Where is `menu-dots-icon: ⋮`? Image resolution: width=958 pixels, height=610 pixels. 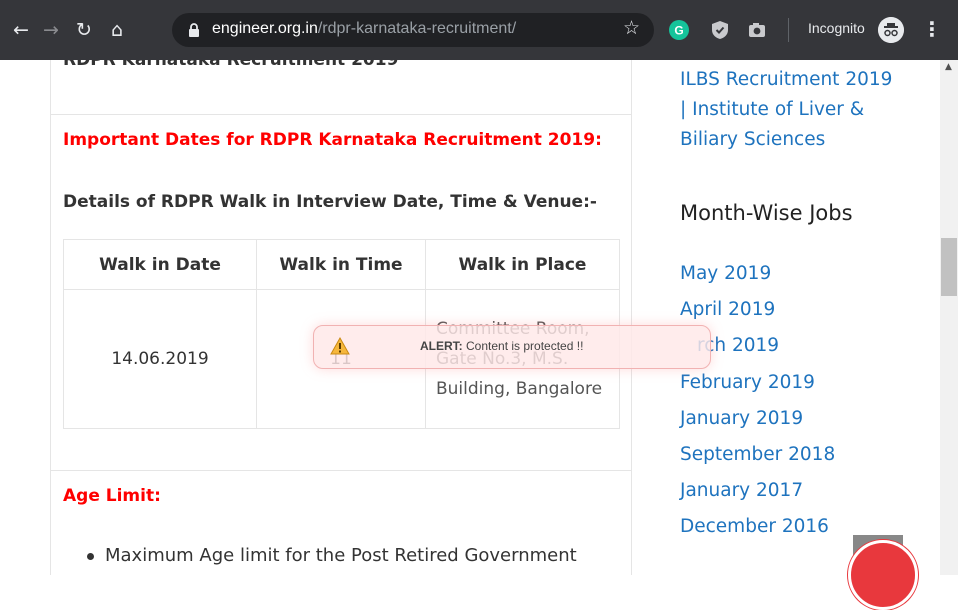
menu-dots-icon: ⋮ is located at coordinates (932, 29).